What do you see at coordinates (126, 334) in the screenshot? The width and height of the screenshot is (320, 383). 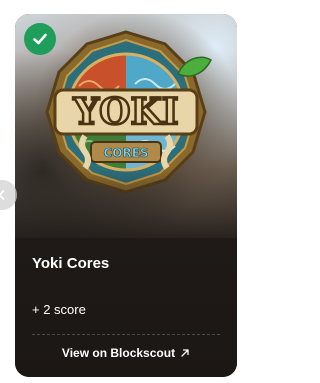 I see `divider` at bounding box center [126, 334].